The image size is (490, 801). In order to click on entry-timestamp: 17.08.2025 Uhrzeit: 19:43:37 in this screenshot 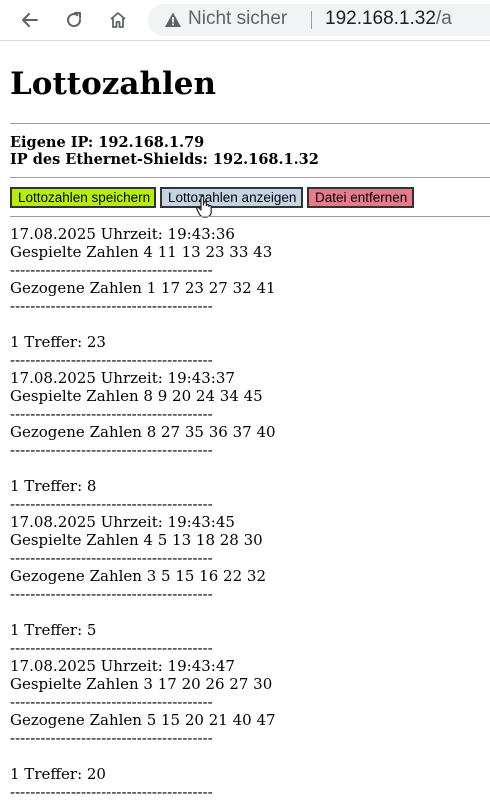, I will do `click(122, 378)`.